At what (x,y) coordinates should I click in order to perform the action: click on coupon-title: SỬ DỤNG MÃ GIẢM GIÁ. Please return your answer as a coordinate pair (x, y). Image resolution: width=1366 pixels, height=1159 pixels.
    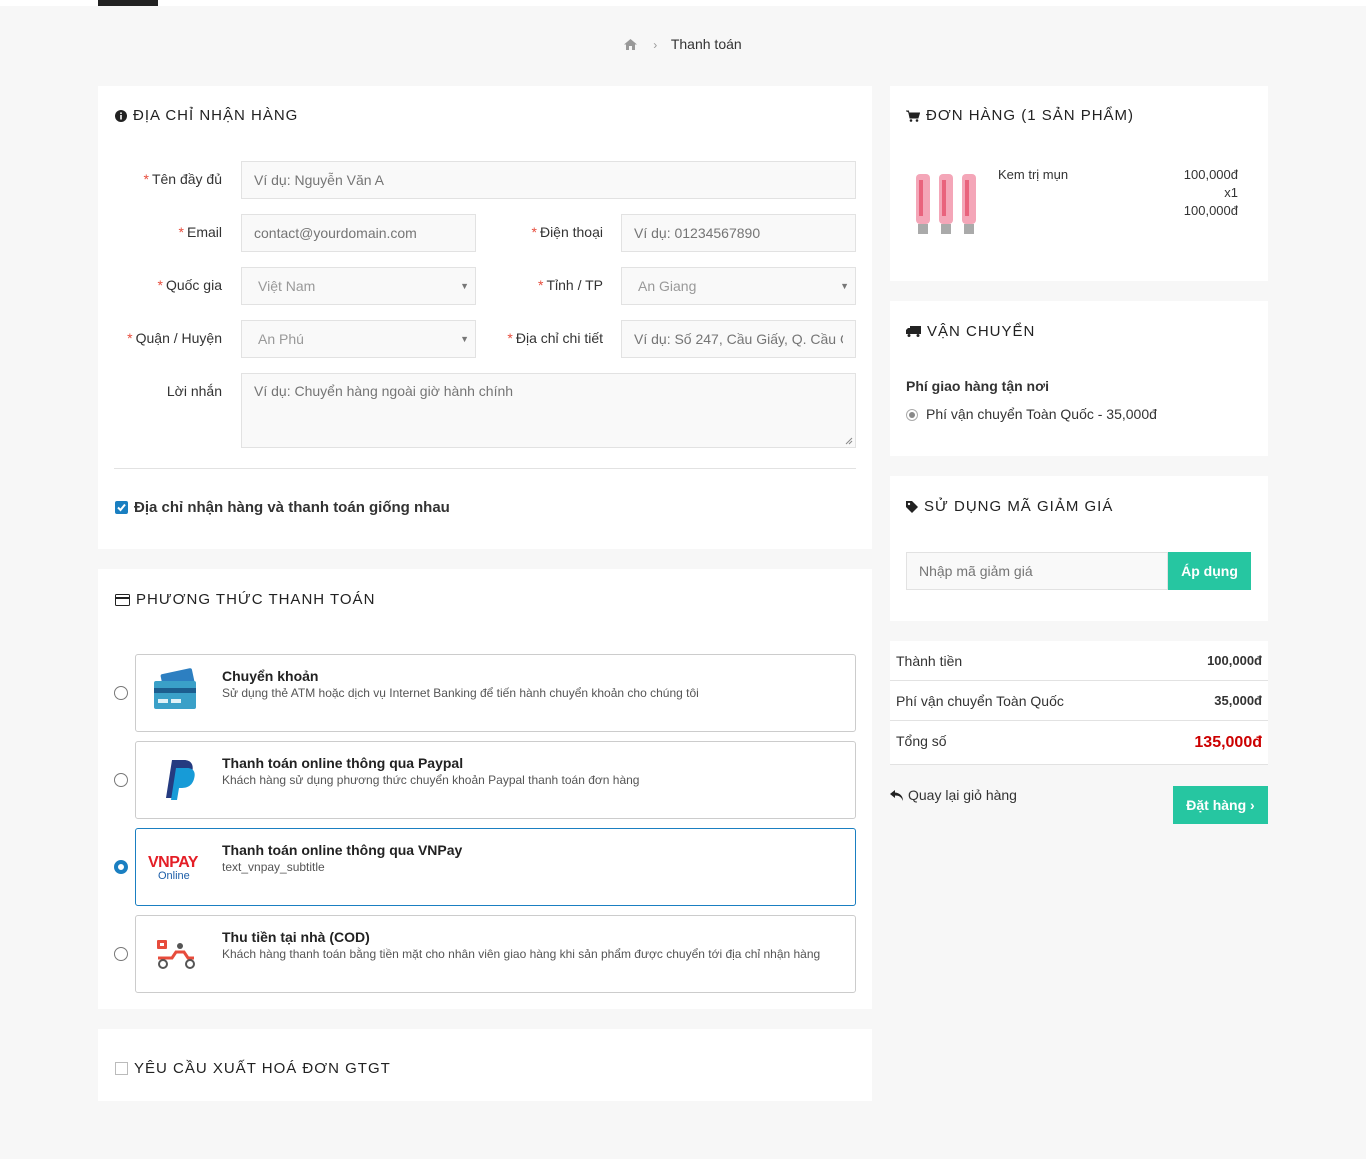
    Looking at the image, I should click on (1009, 506).